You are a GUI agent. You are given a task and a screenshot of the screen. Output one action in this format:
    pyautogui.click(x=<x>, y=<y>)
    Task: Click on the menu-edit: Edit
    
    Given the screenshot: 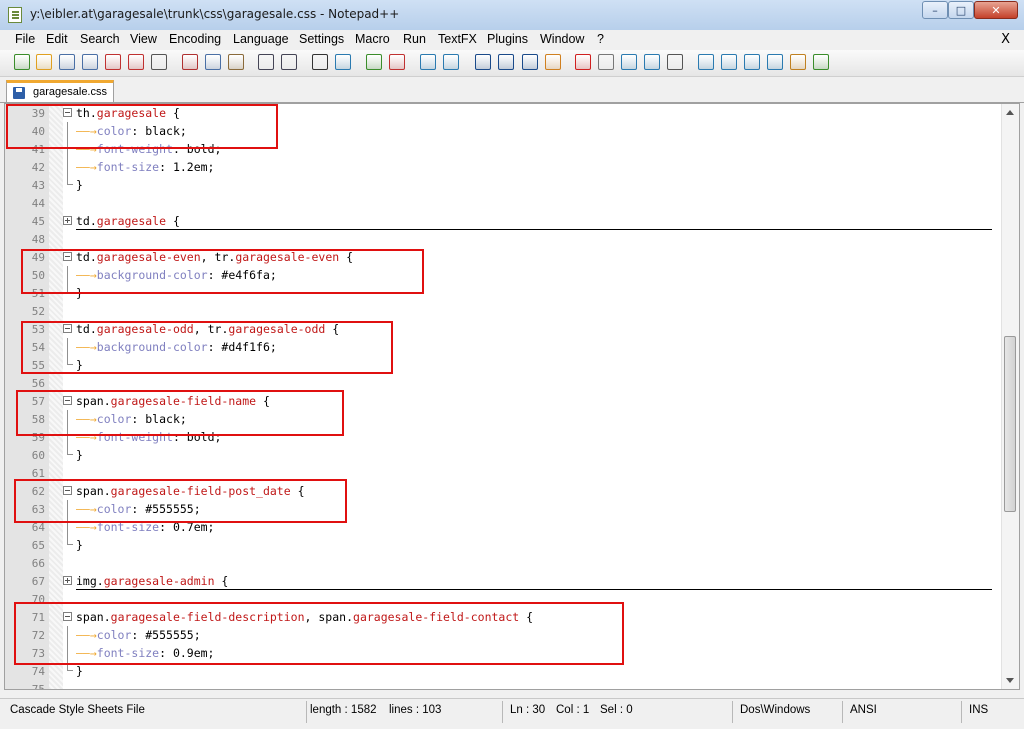 What is the action you would take?
    pyautogui.click(x=57, y=39)
    